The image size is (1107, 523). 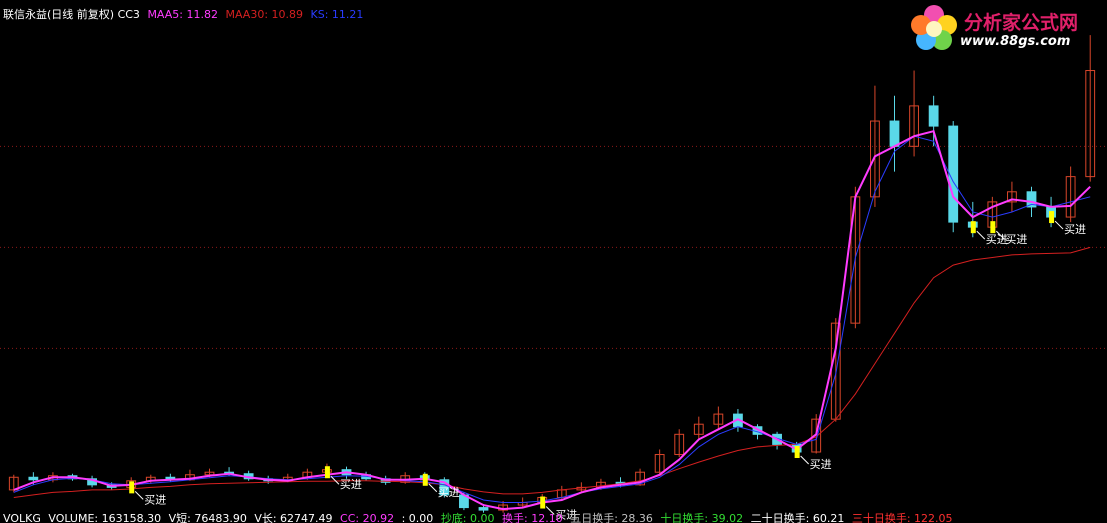 I want to click on sanshiri-value: 三十日换手: 122.05, so click(x=902, y=517).